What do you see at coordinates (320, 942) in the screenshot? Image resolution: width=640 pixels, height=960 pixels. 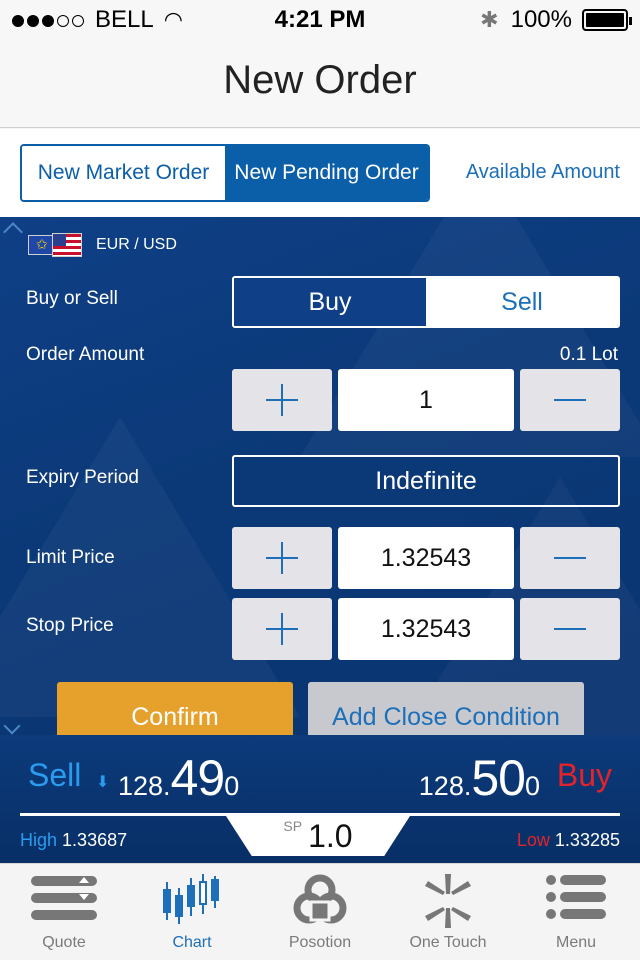 I see `tab-position-label: Posotion` at bounding box center [320, 942].